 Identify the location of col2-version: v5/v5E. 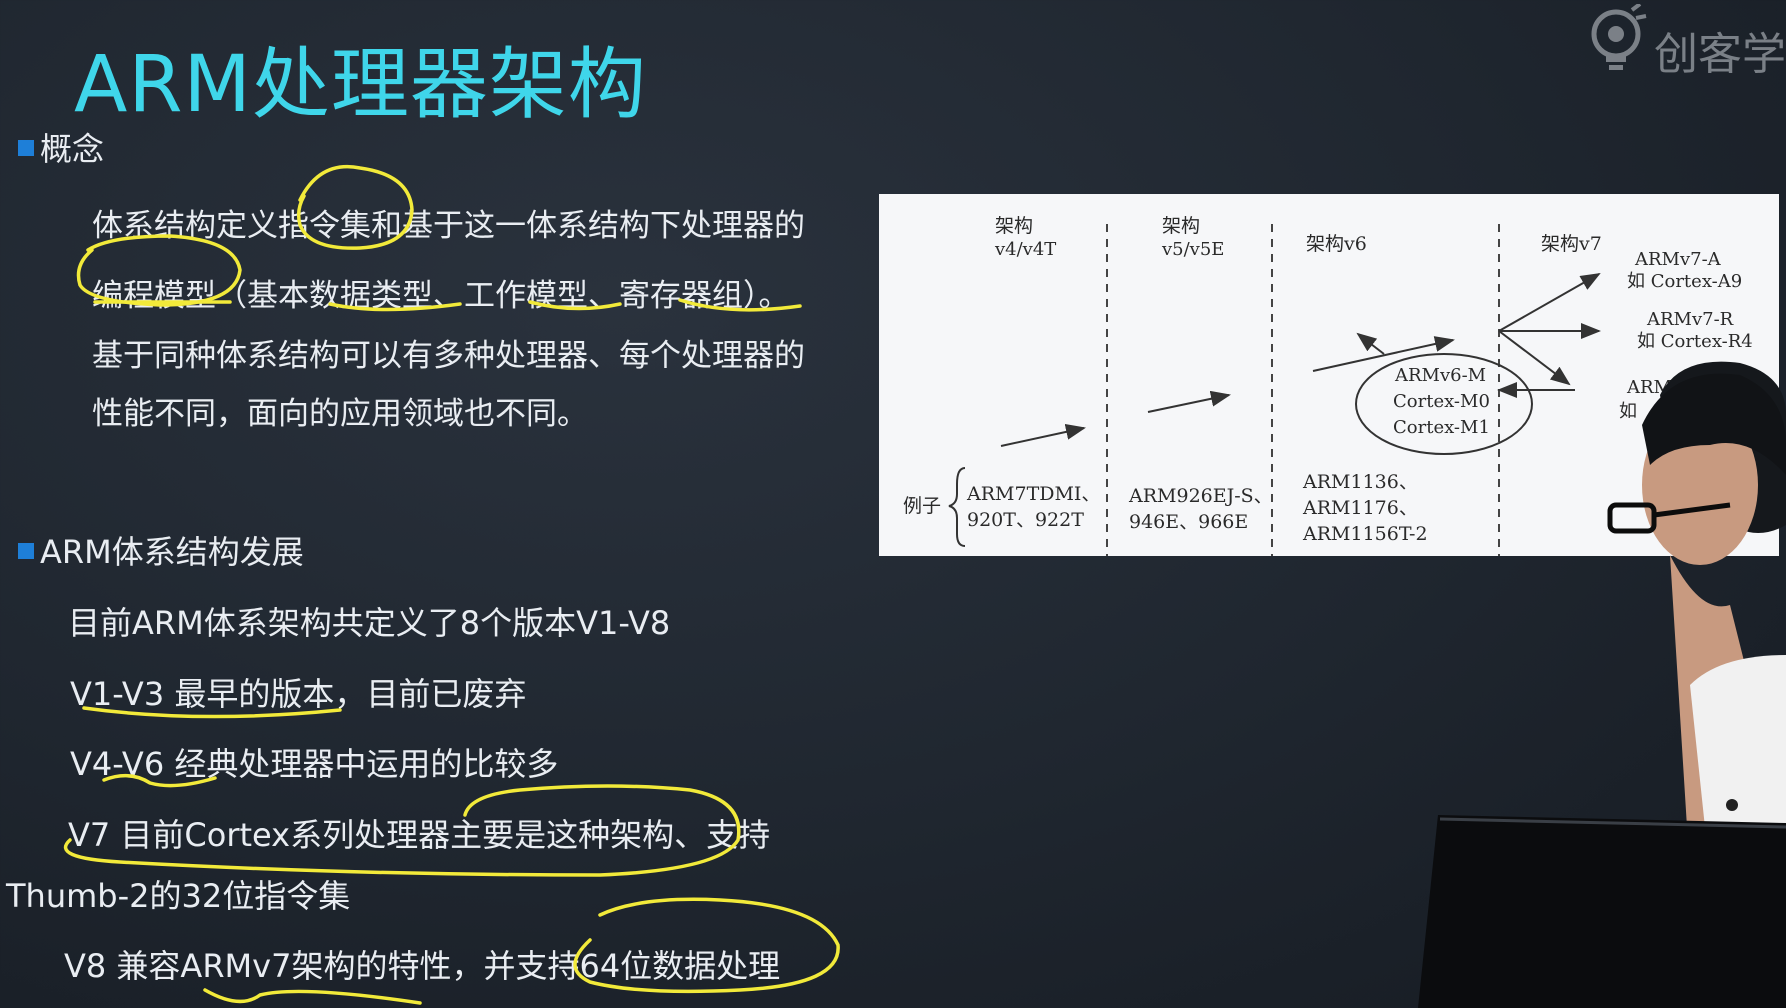
(1193, 249).